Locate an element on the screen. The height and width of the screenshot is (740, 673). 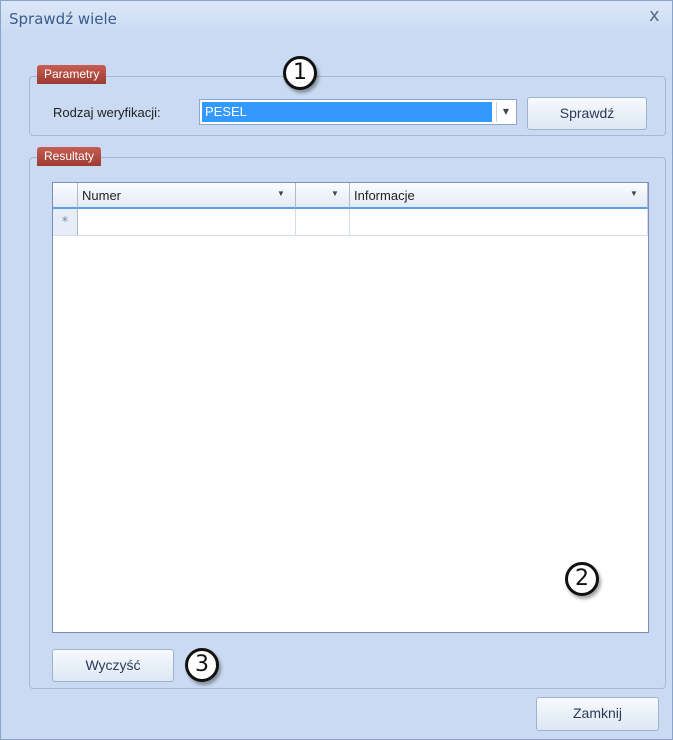
callout-3: 3 is located at coordinates (202, 665).